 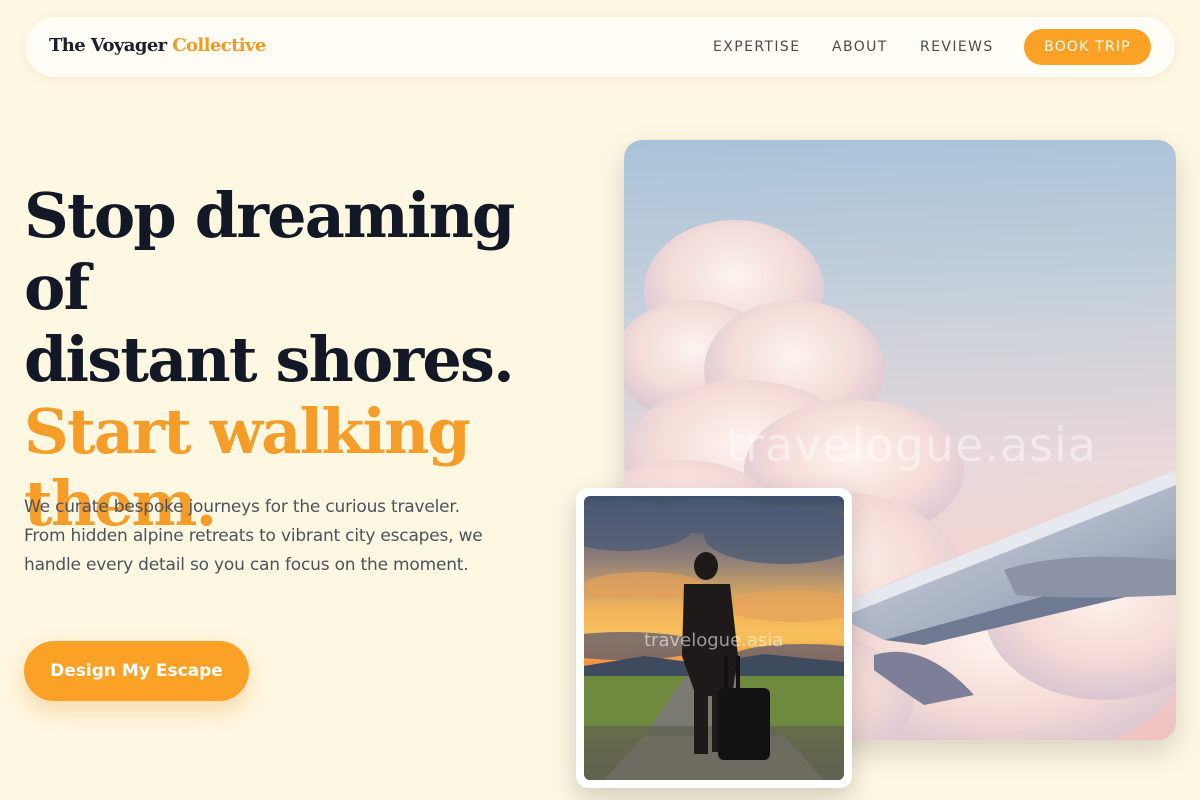 I want to click on headline-line-1: Stop dreaming of, so click(x=269, y=251).